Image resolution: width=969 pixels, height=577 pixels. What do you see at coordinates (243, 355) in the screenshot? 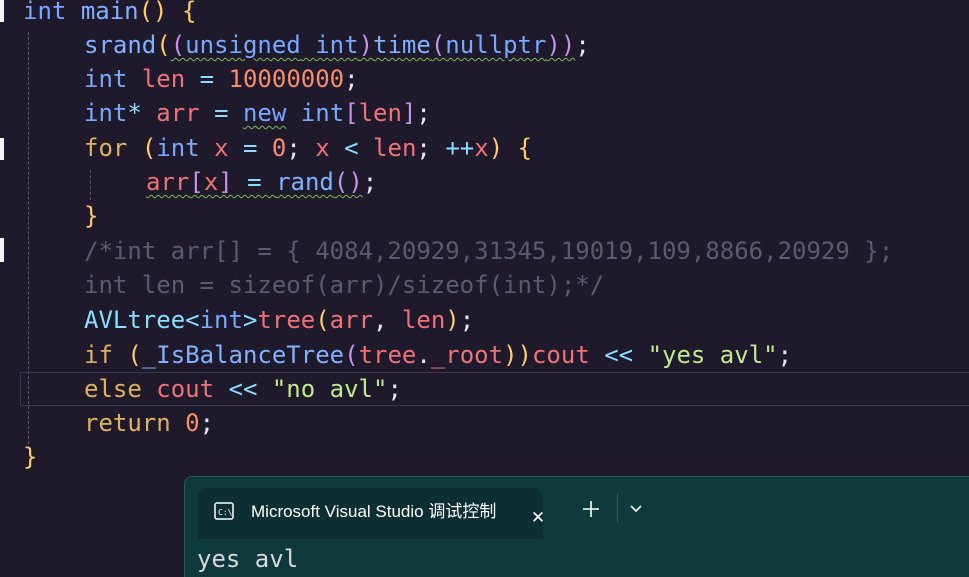
I see `token-function: _IsBalanceTree` at bounding box center [243, 355].